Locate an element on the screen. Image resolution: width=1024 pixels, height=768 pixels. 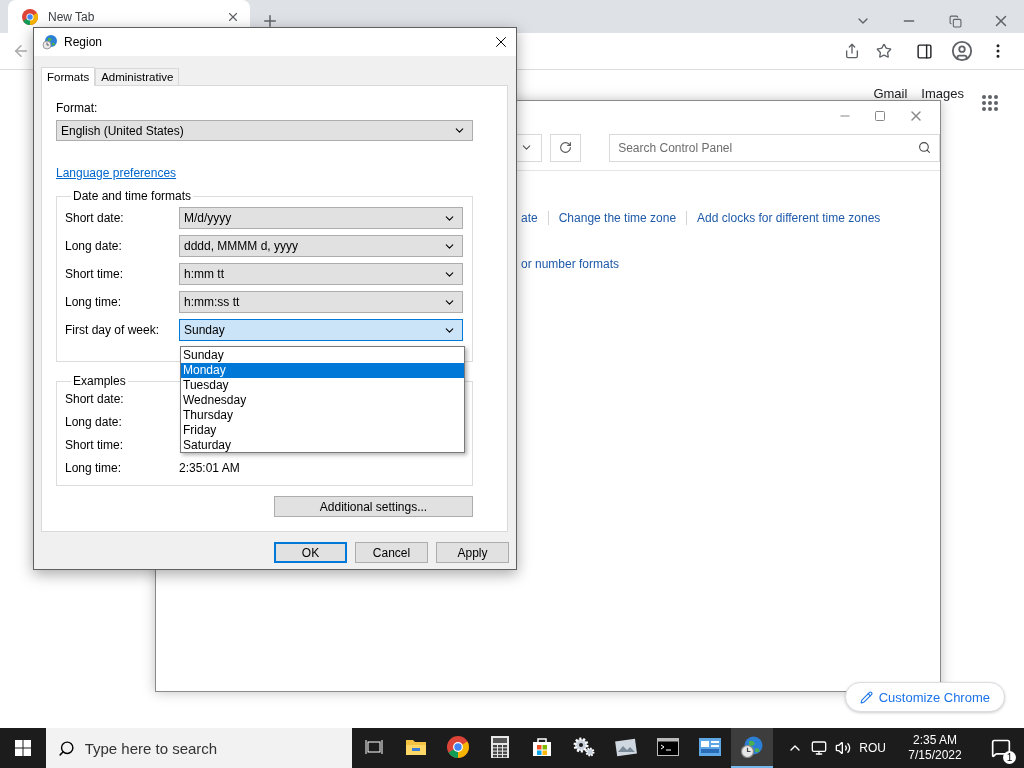
refresh-icon is located at coordinates (566, 147).